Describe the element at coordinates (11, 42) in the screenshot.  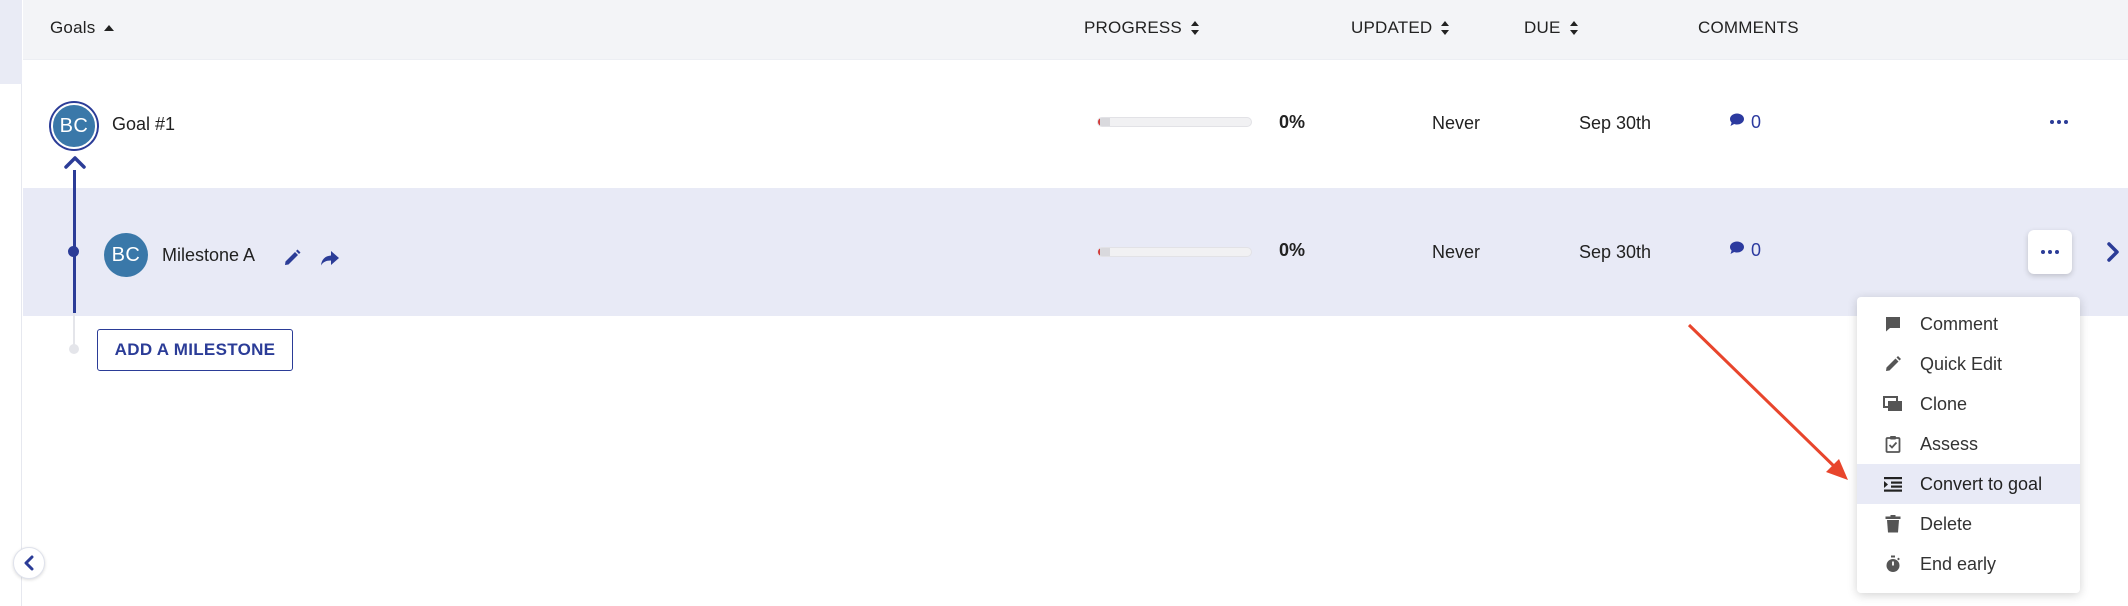
I see `left-rail-header` at that location.